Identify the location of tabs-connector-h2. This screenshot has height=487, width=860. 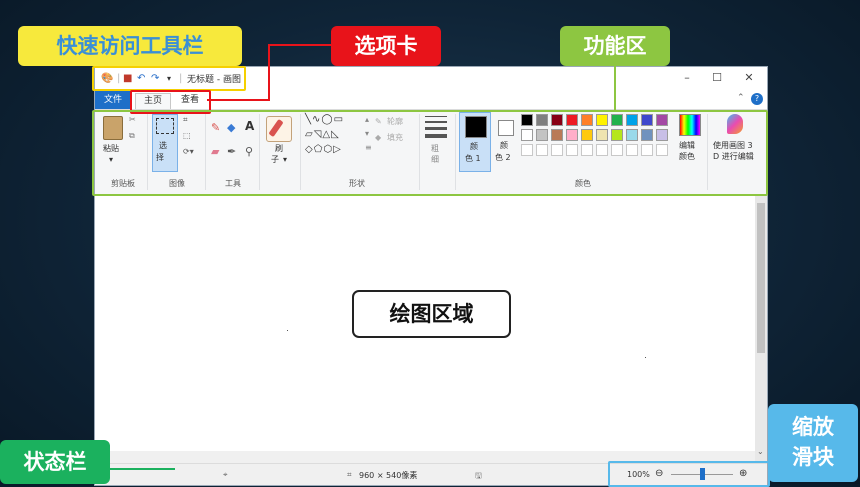
(238, 100).